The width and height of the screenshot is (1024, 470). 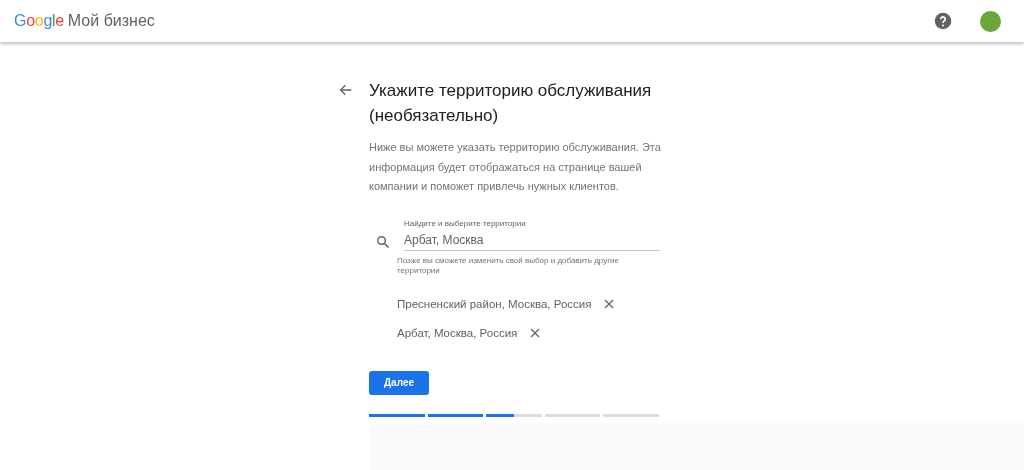 What do you see at coordinates (943, 21) in the screenshot?
I see `help-icon` at bounding box center [943, 21].